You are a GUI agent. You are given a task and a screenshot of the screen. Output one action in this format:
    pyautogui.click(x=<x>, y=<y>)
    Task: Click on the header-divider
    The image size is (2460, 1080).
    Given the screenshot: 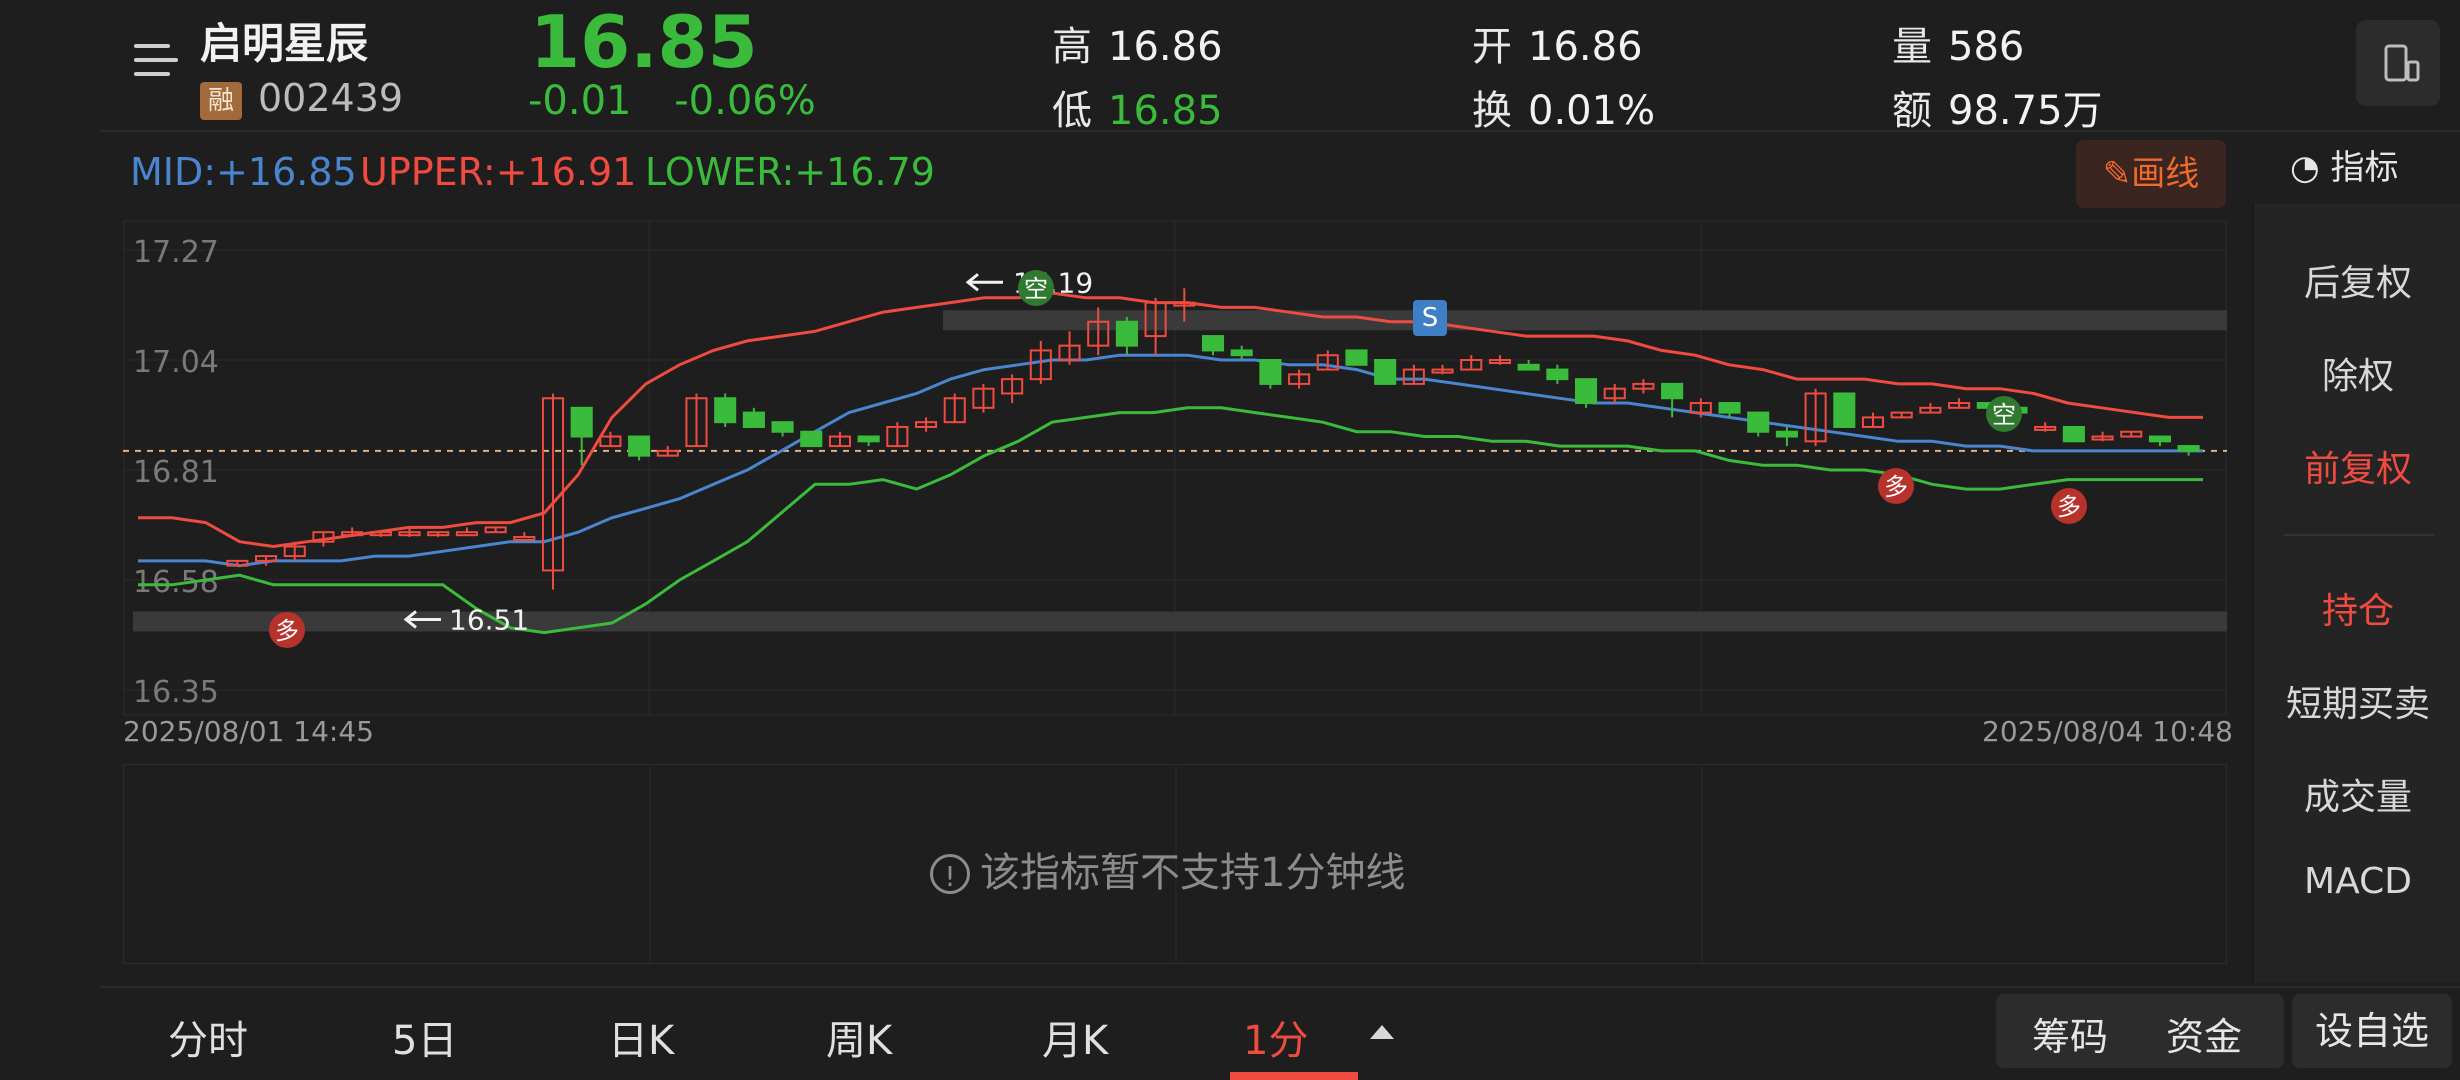 What is the action you would take?
    pyautogui.click(x=1280, y=131)
    